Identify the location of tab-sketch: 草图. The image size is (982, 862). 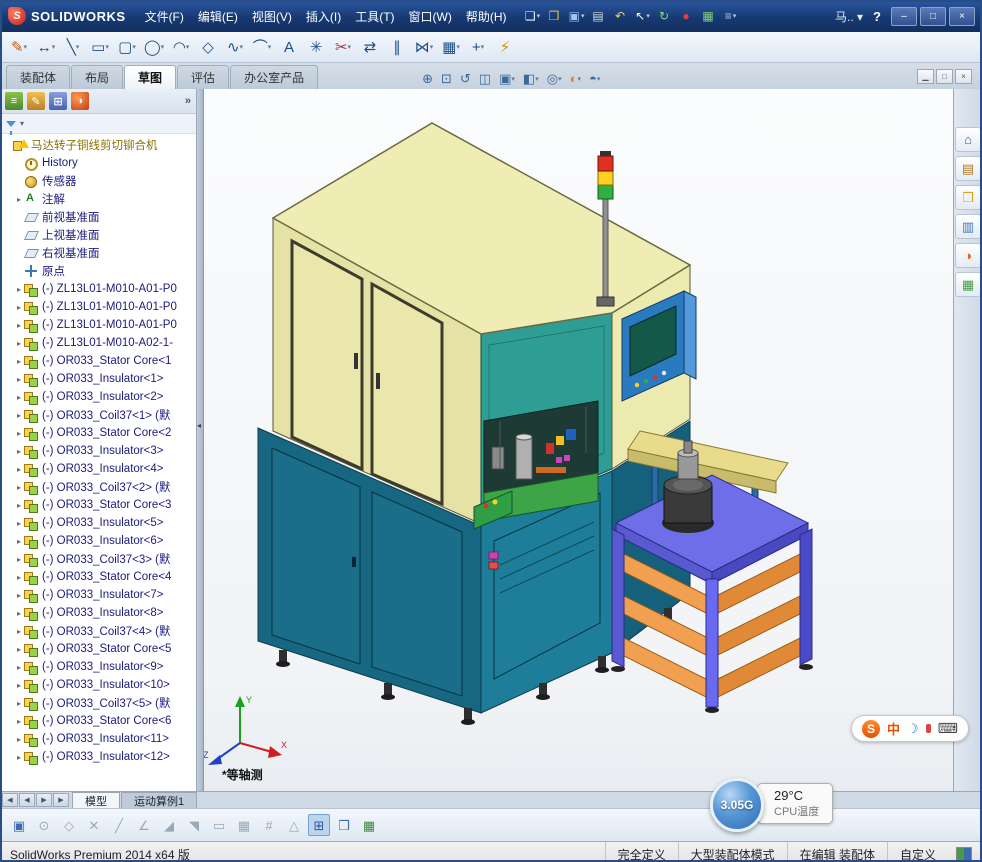
(150, 77).